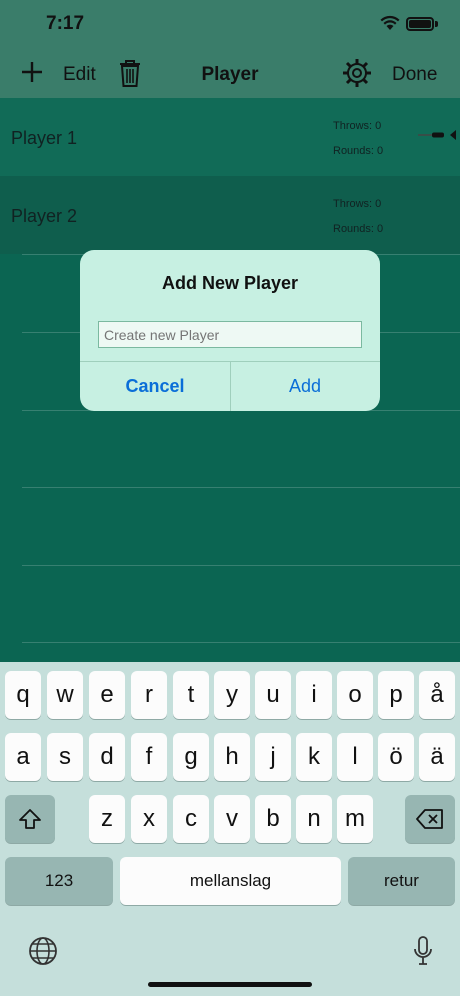 This screenshot has height=996, width=460. Describe the element at coordinates (107, 757) in the screenshot. I see `key: d` at that location.